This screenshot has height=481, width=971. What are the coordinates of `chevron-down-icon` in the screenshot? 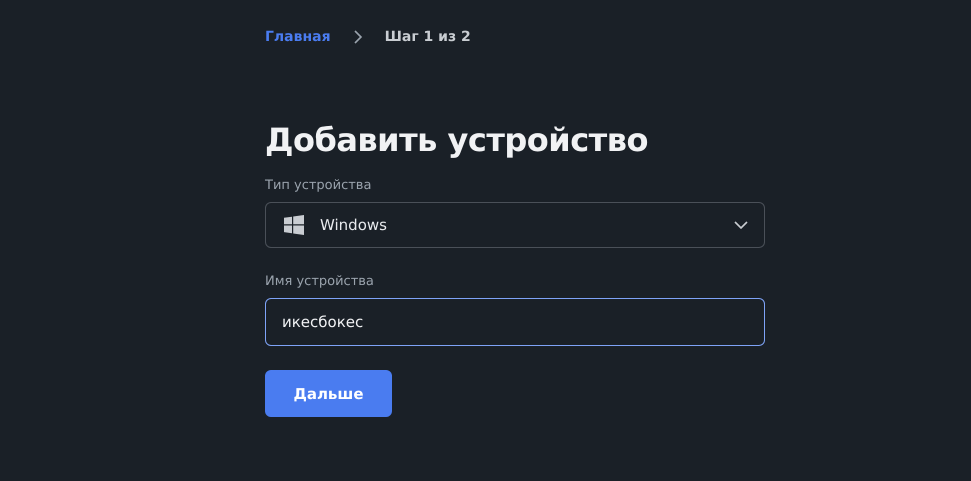 It's located at (741, 225).